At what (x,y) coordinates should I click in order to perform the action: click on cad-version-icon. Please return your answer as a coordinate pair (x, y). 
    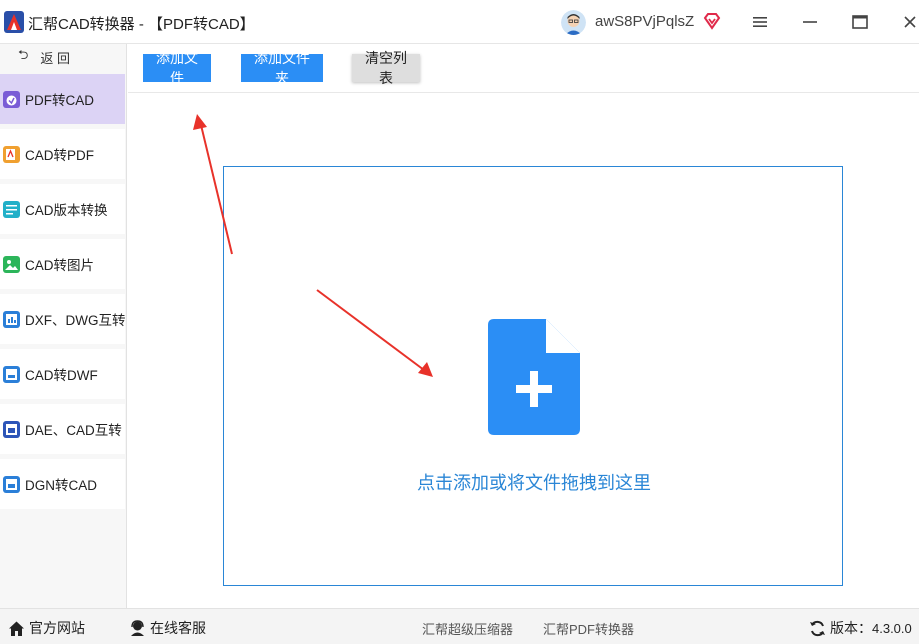
    Looking at the image, I should click on (11, 209).